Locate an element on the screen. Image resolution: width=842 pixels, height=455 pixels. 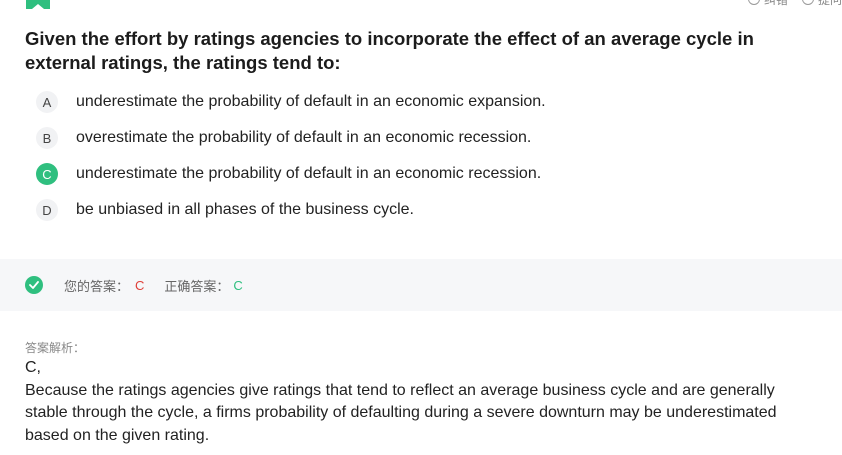
ask-question-label: 提问 is located at coordinates (830, 4).